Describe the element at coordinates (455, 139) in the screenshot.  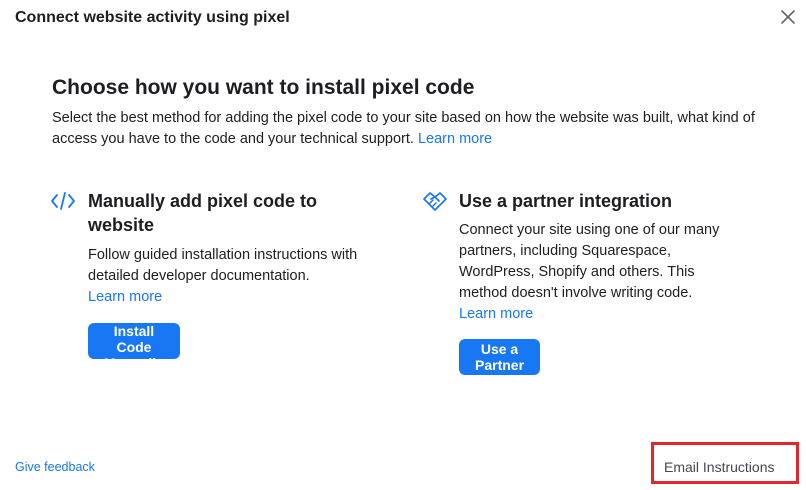
I see `intro-learn-more-link: Learn more` at that location.